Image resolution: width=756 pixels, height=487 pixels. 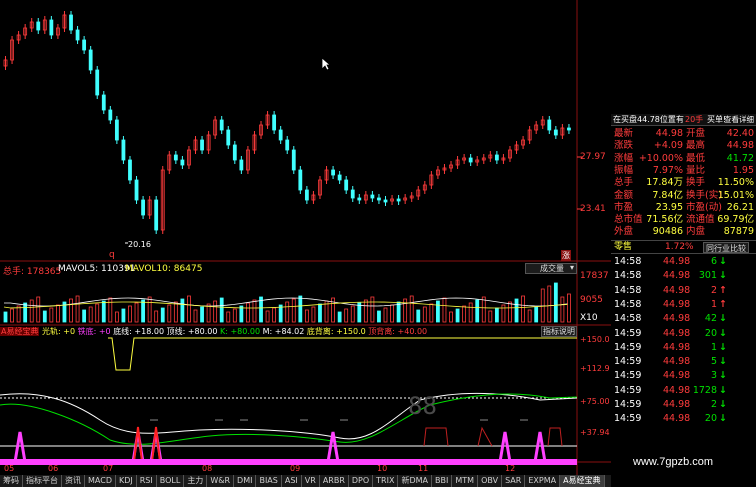 I want to click on trade-row: 14:59 44.98 5 ↓, so click(x=684, y=361).